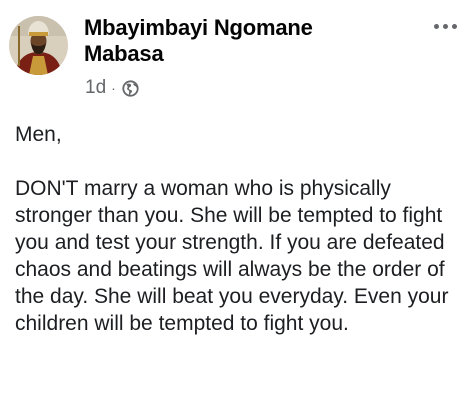 The image size is (468, 403). What do you see at coordinates (229, 41) in the screenshot?
I see `author-name: Mbayimbayi Ngomane Mabasa` at bounding box center [229, 41].